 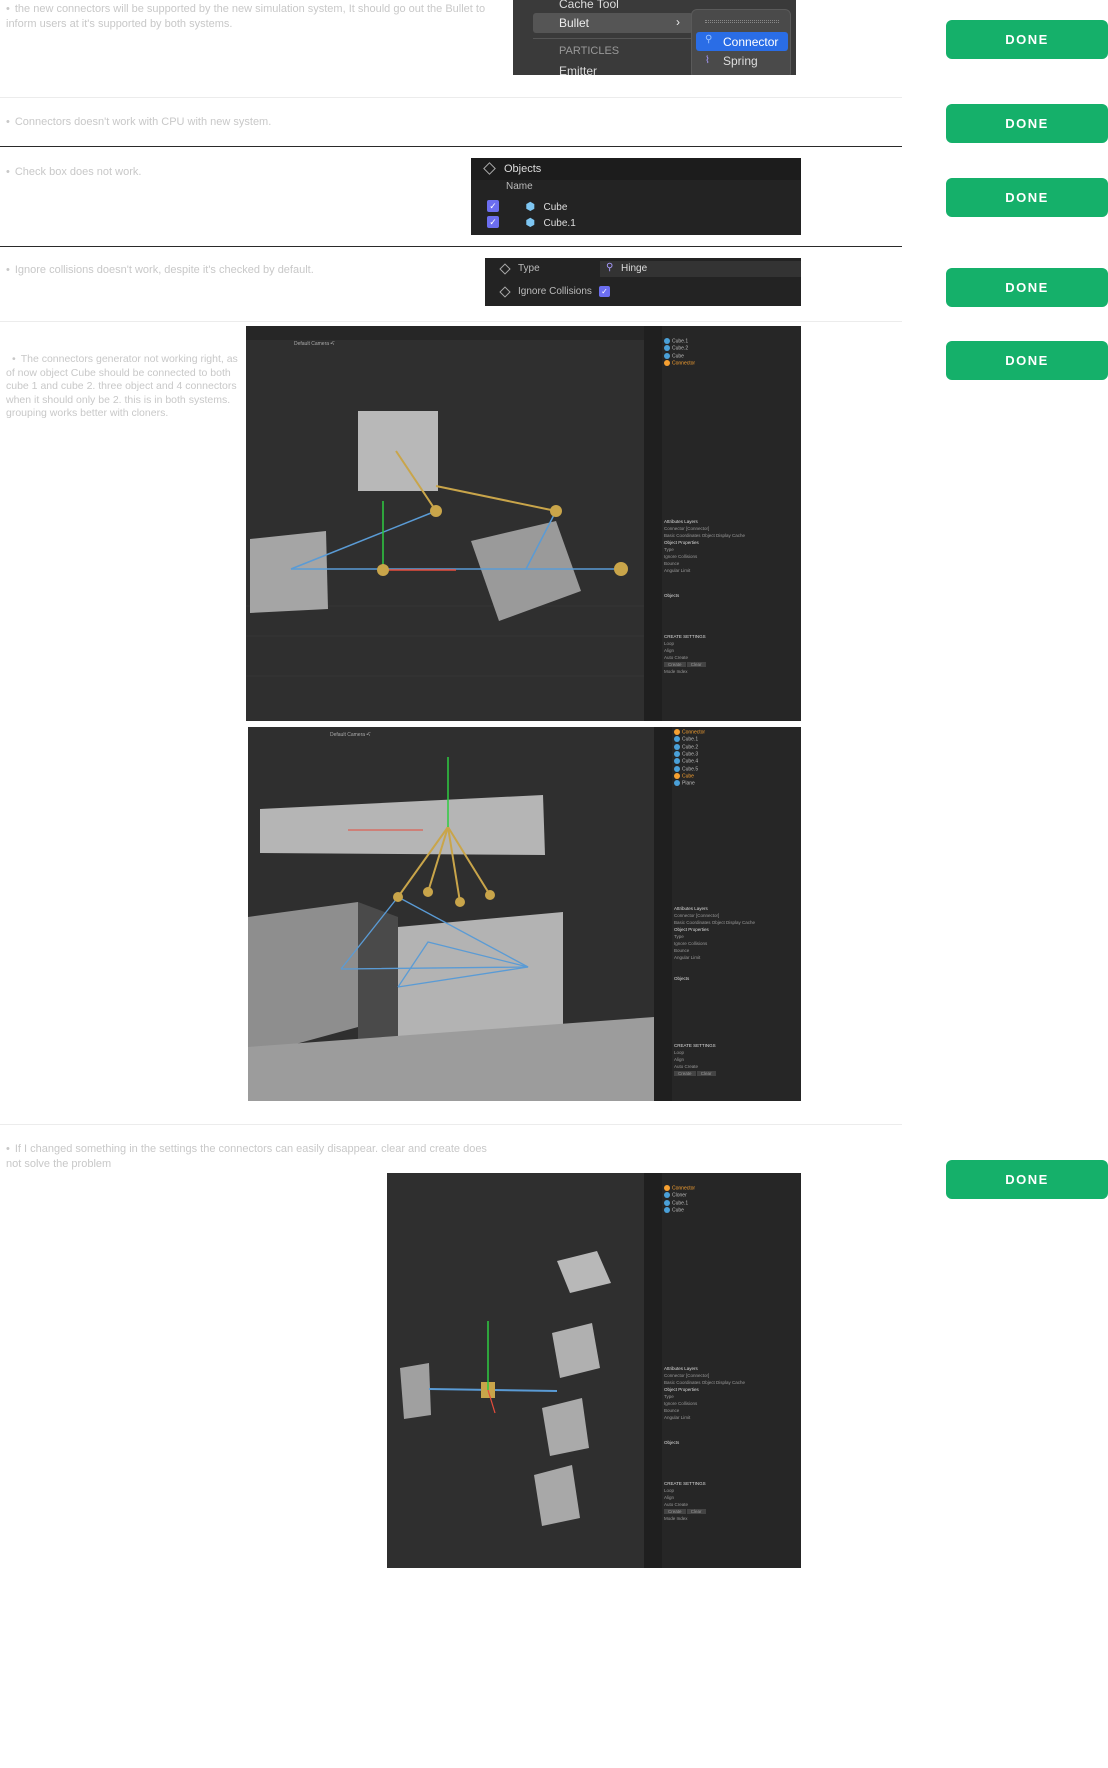 What do you see at coordinates (679, 1195) in the screenshot?
I see `object-tree-item: Cloner` at bounding box center [679, 1195].